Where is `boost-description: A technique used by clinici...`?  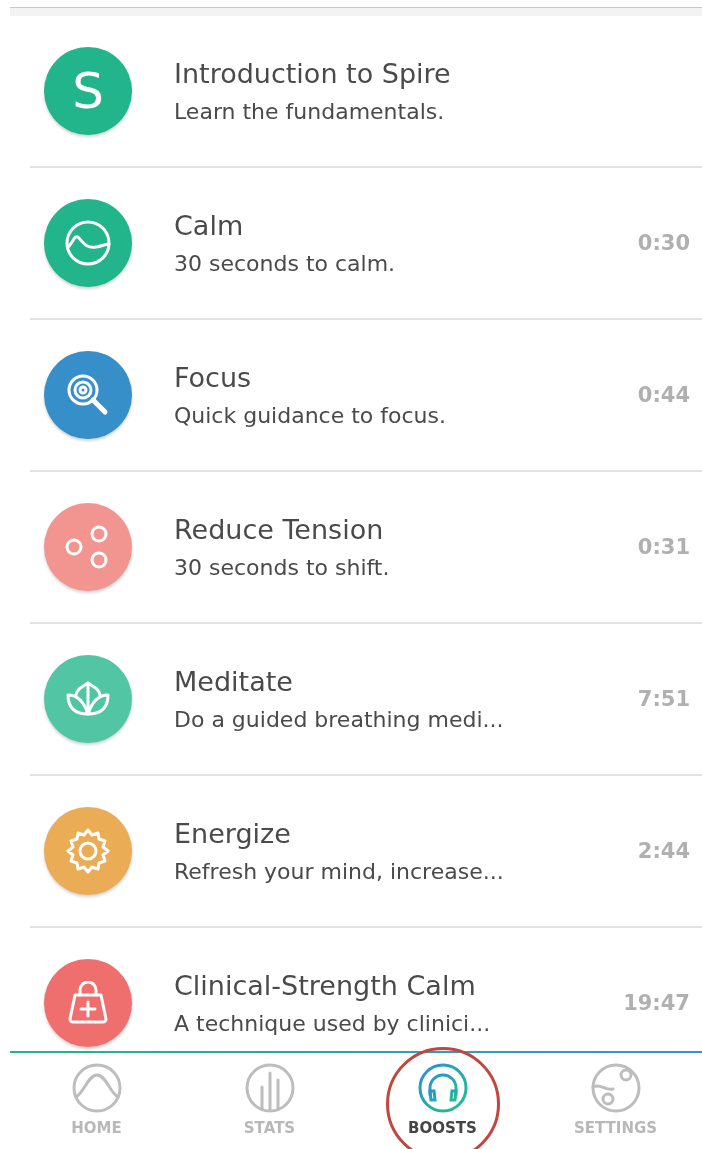
boost-description: A technique used by clinici... is located at coordinates (333, 1023).